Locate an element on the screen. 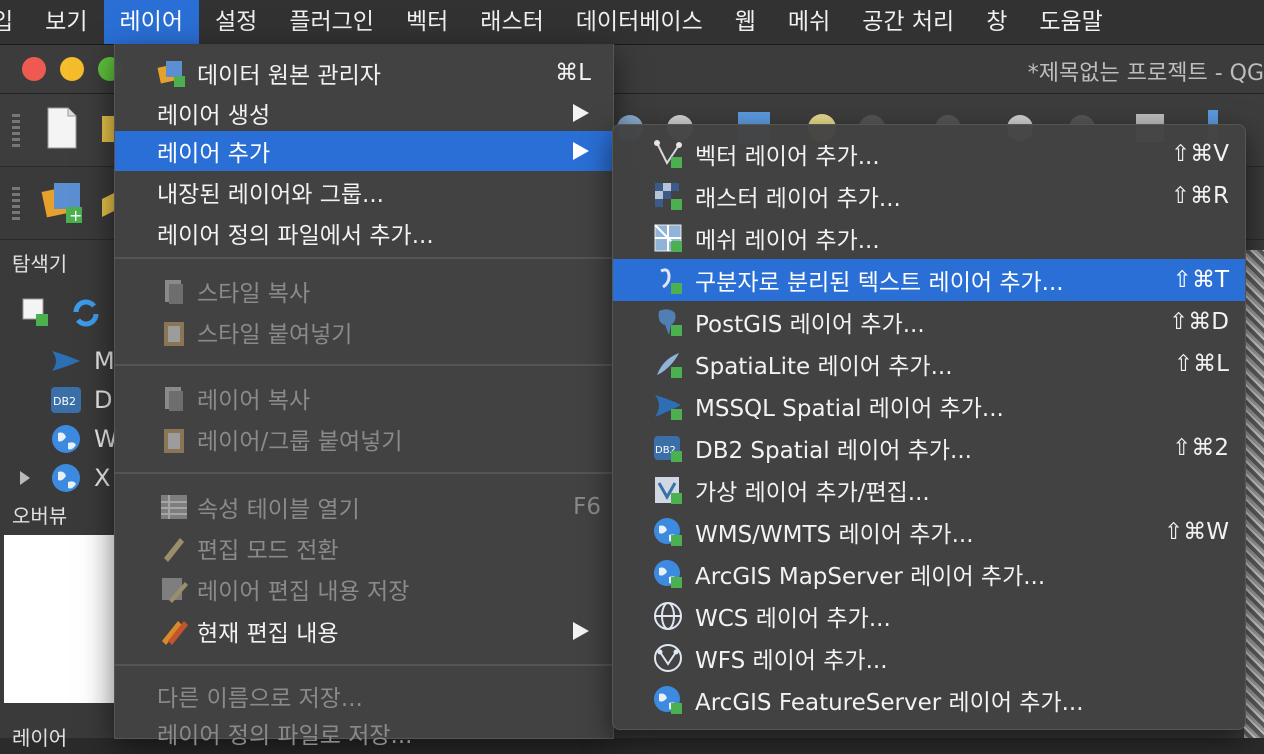 This screenshot has width=1264, height=754. submenu-item-add-delimited-text-layer: 구분자로 분리된 텍스트 레이어 추가... ⇧⌘T is located at coordinates (929, 280).